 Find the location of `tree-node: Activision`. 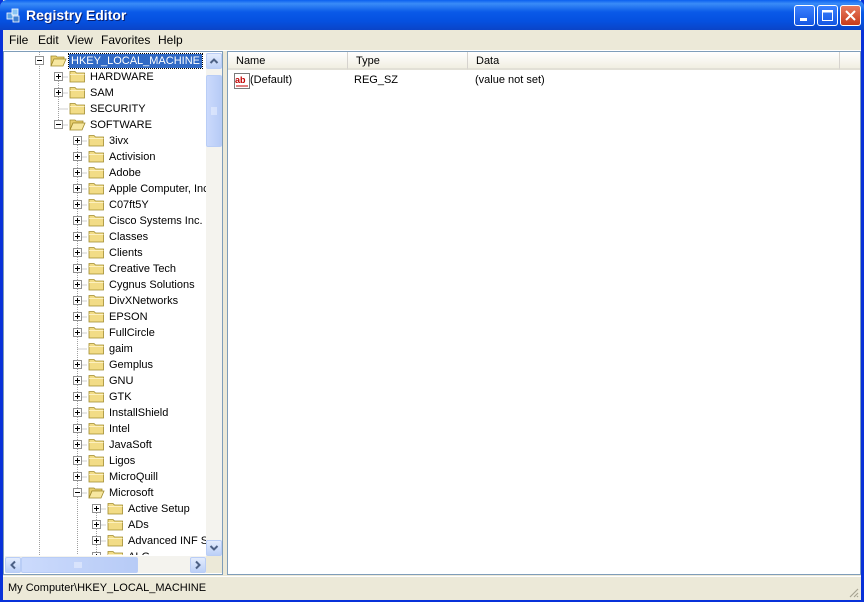

tree-node: Activision is located at coordinates (105, 157).